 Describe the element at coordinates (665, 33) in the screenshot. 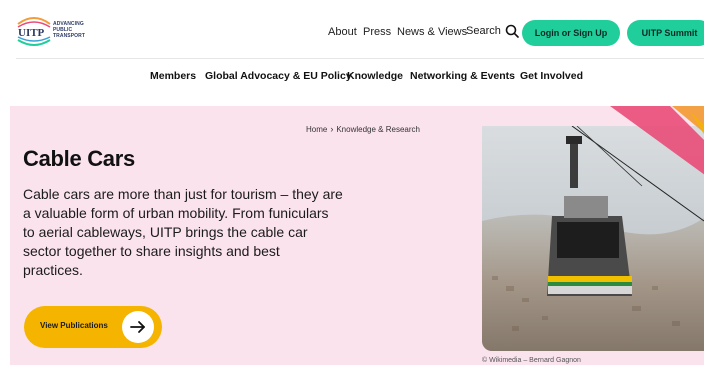

I see `uitp-summit-button: UITP Summit` at that location.